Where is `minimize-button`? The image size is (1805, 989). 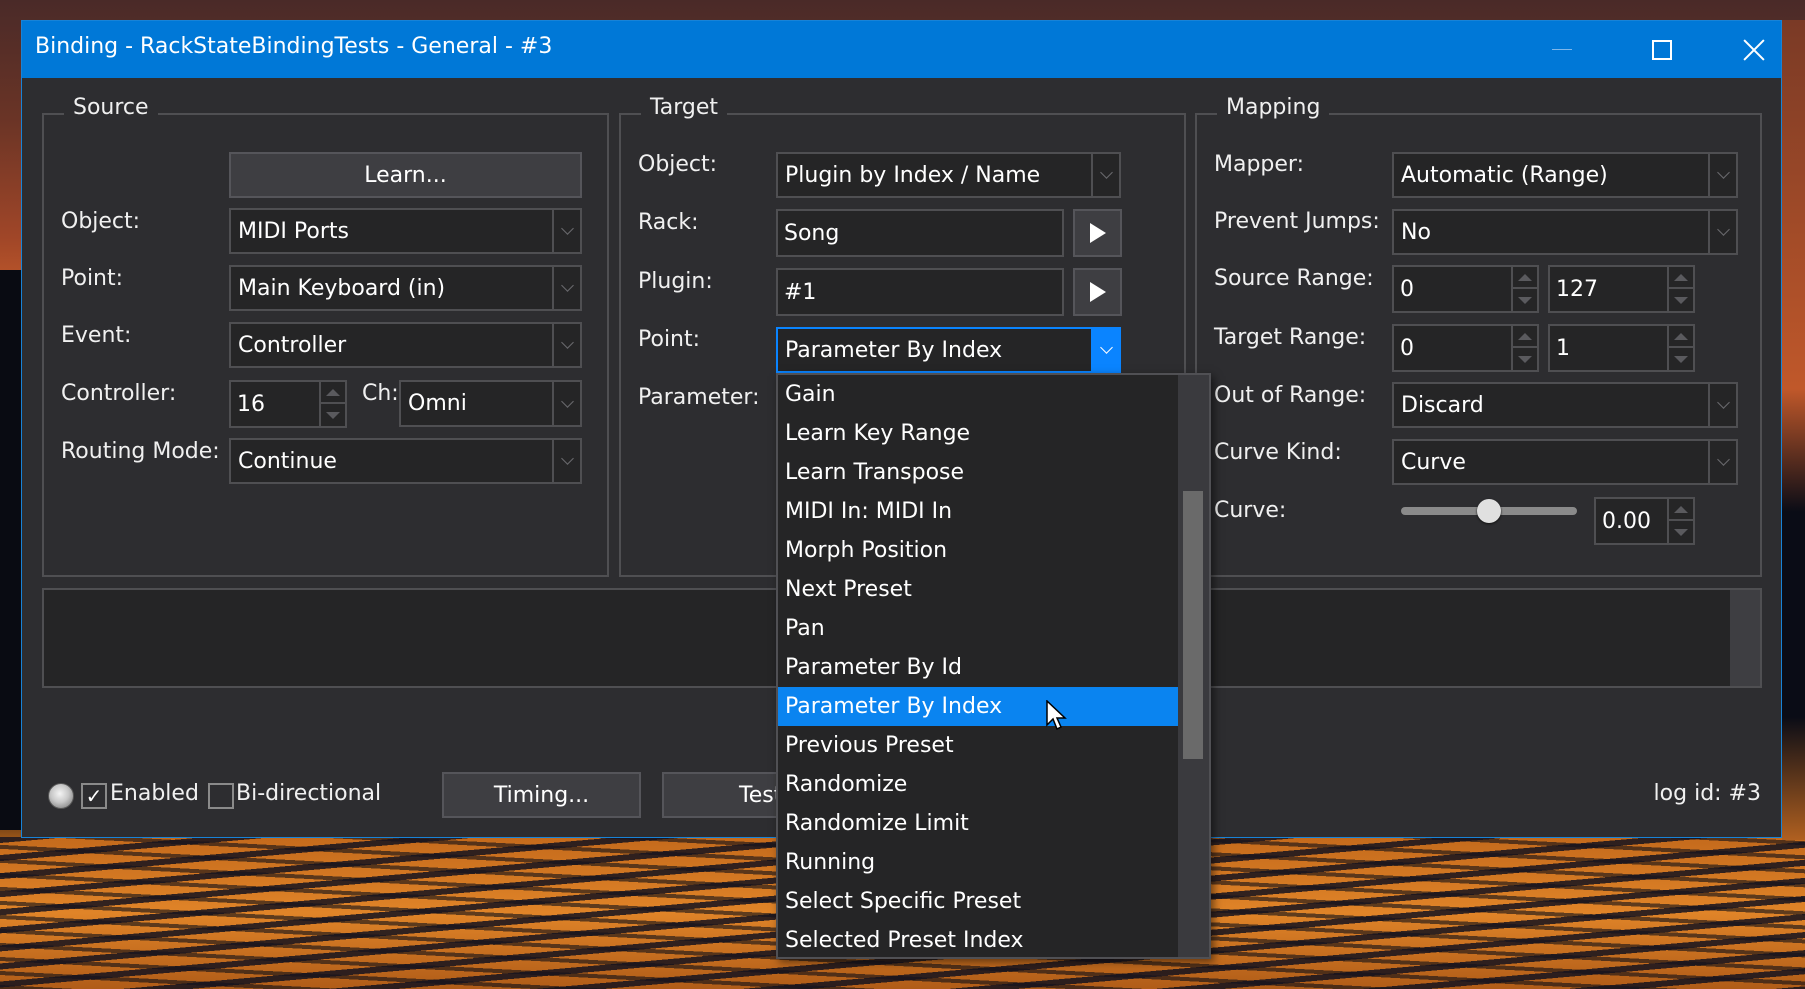 minimize-button is located at coordinates (1562, 49).